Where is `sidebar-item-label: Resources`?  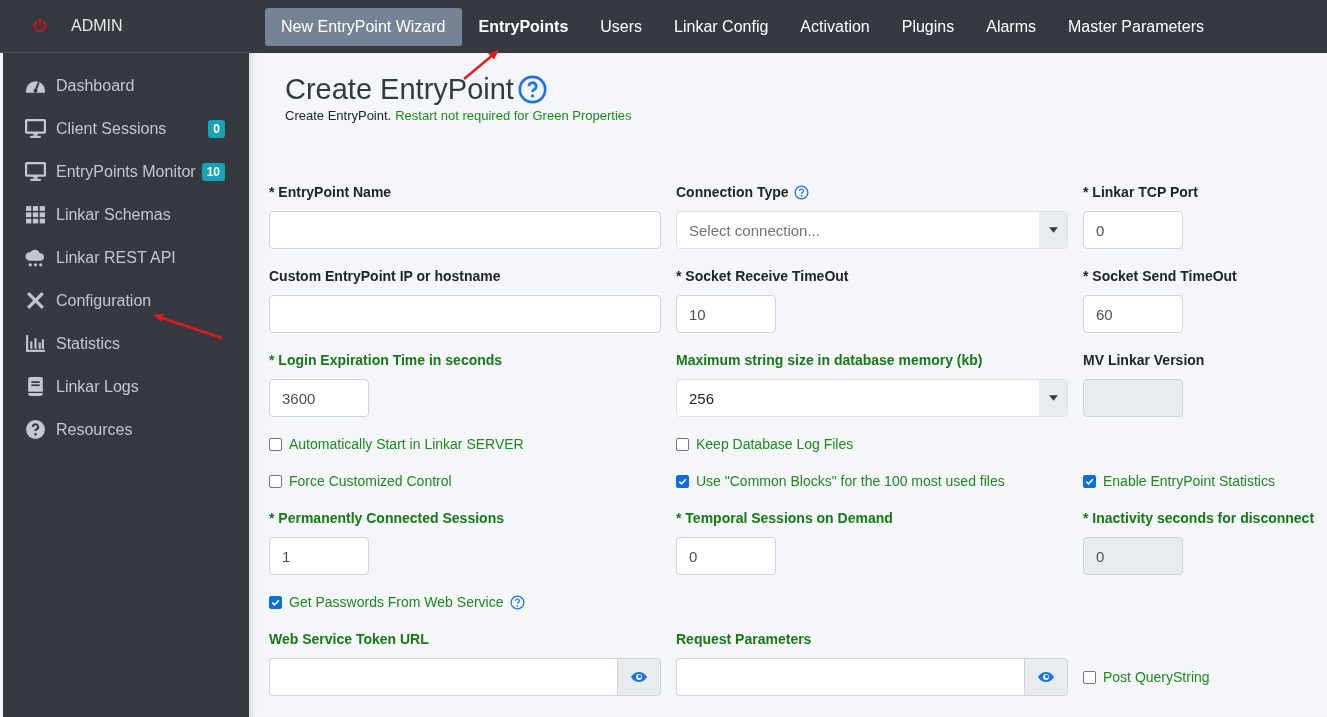 sidebar-item-label: Resources is located at coordinates (95, 429).